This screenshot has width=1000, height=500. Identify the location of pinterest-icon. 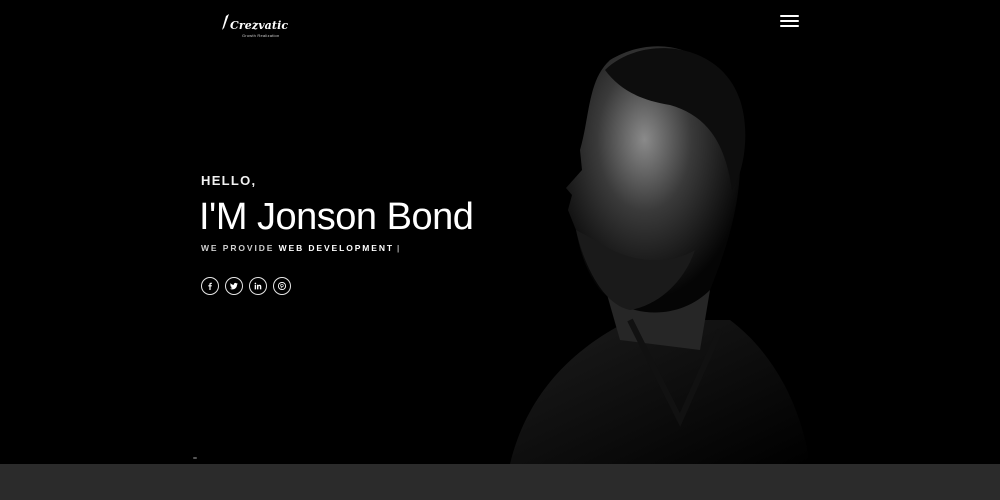
(282, 286).